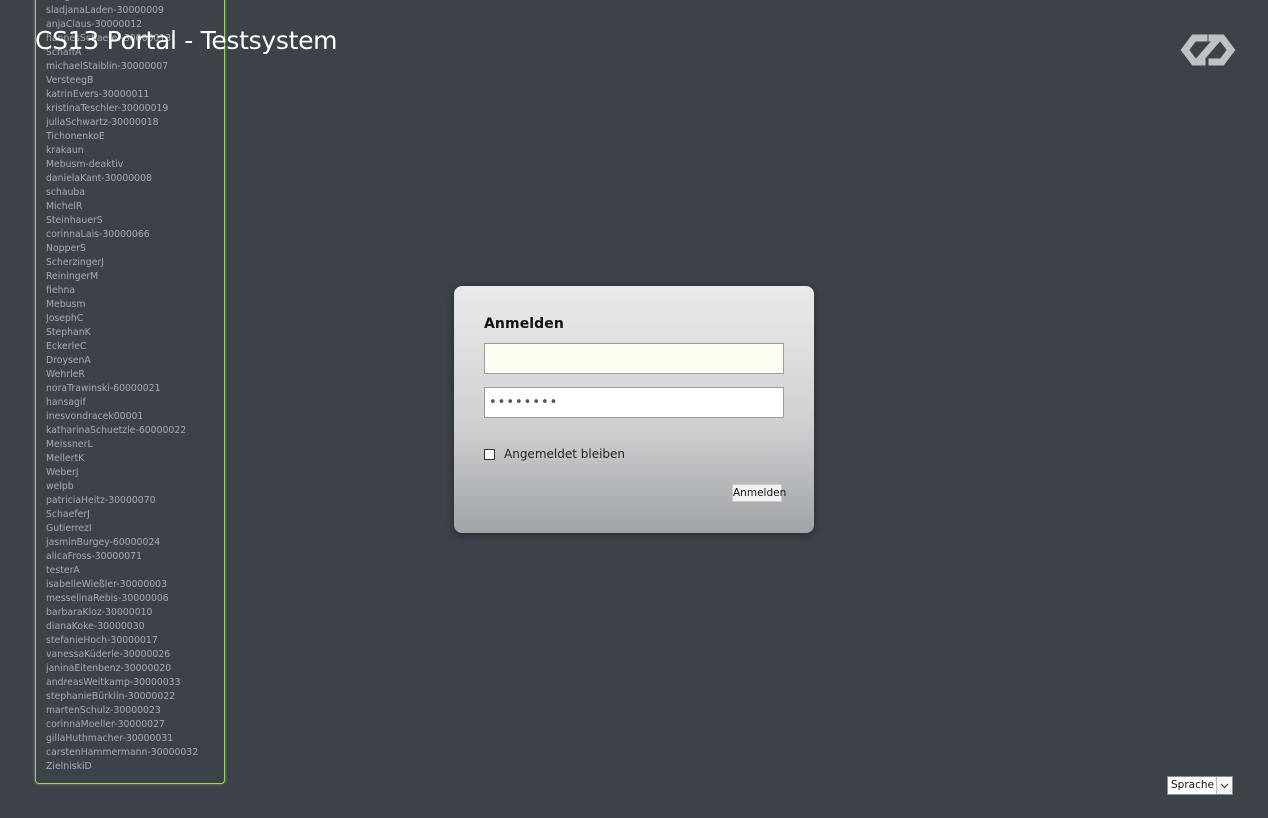 This screenshot has height=818, width=1268. Describe the element at coordinates (524, 324) in the screenshot. I see `login-heading: Anmelden` at that location.